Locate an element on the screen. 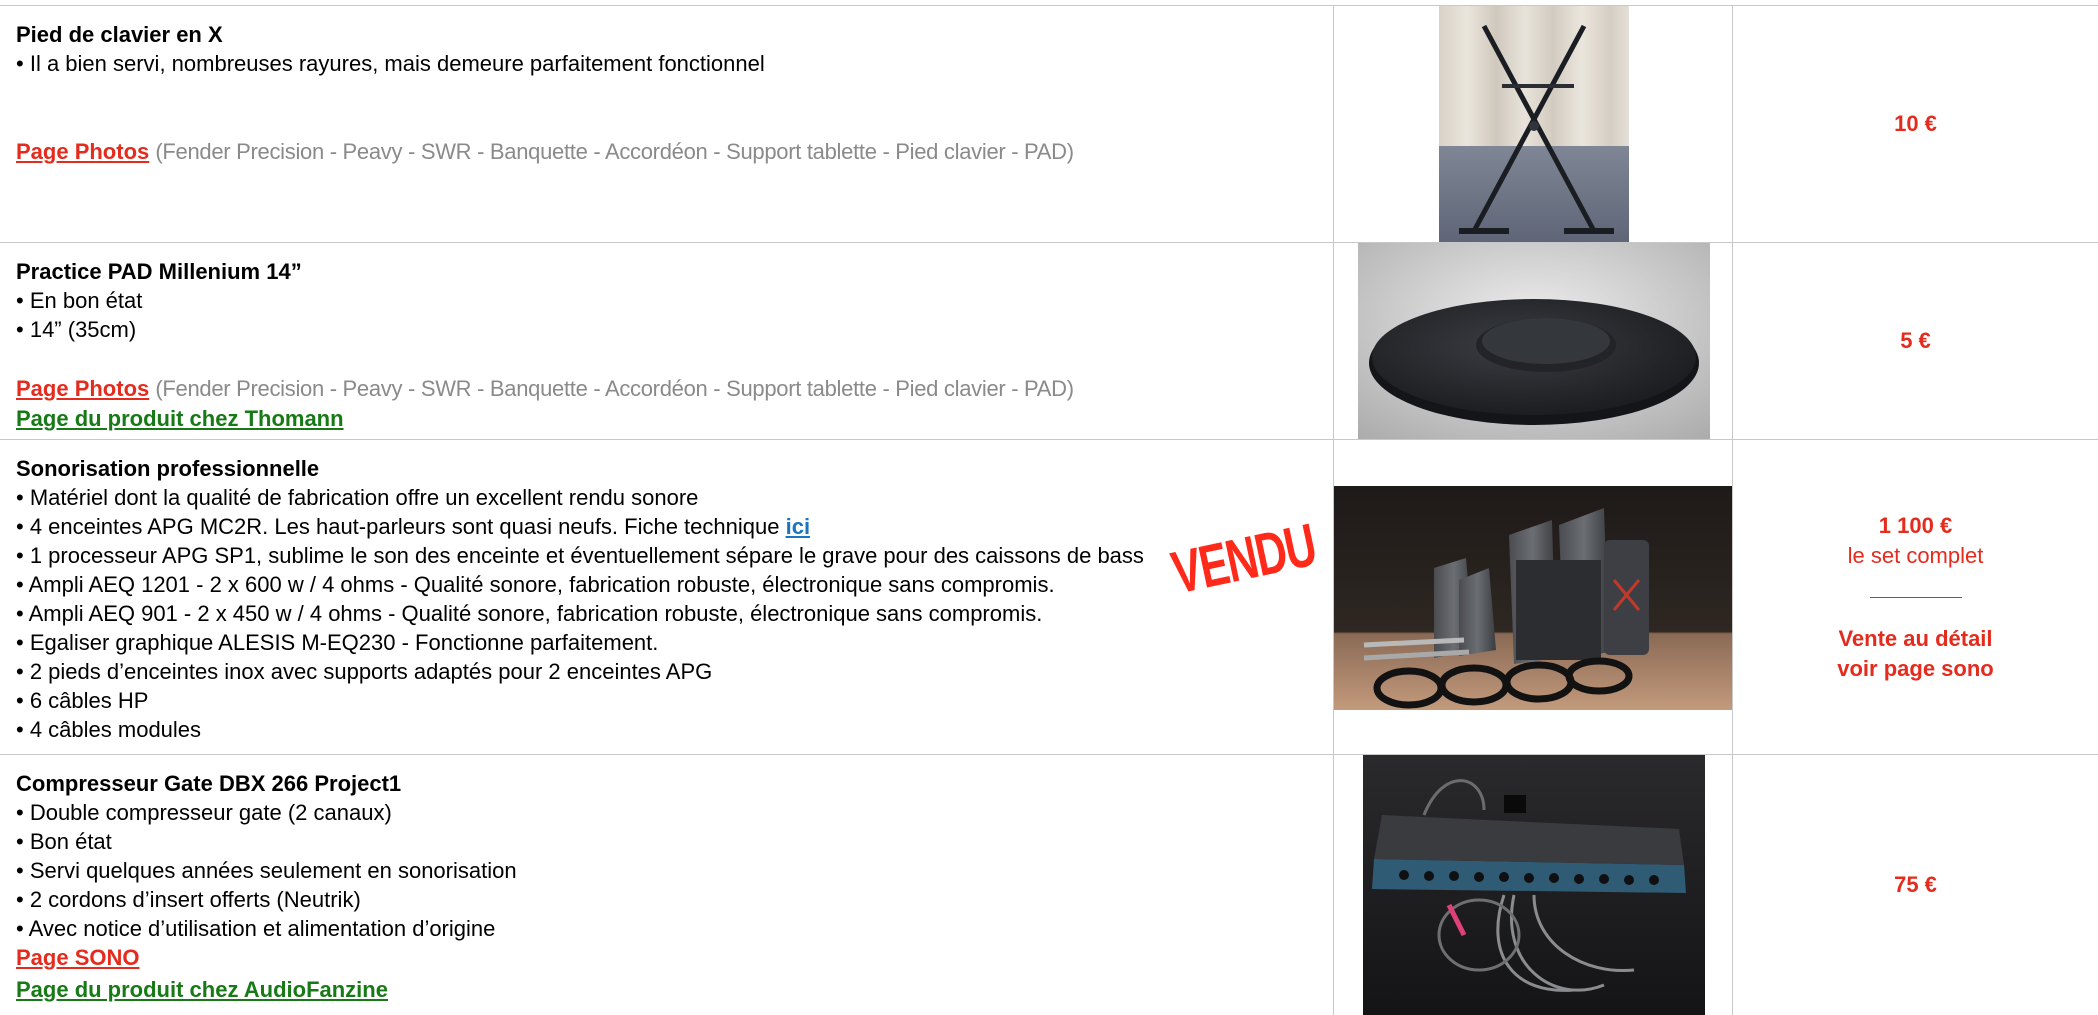 The image size is (2098, 1015). product-photo-practice-pad is located at coordinates (1533, 341).